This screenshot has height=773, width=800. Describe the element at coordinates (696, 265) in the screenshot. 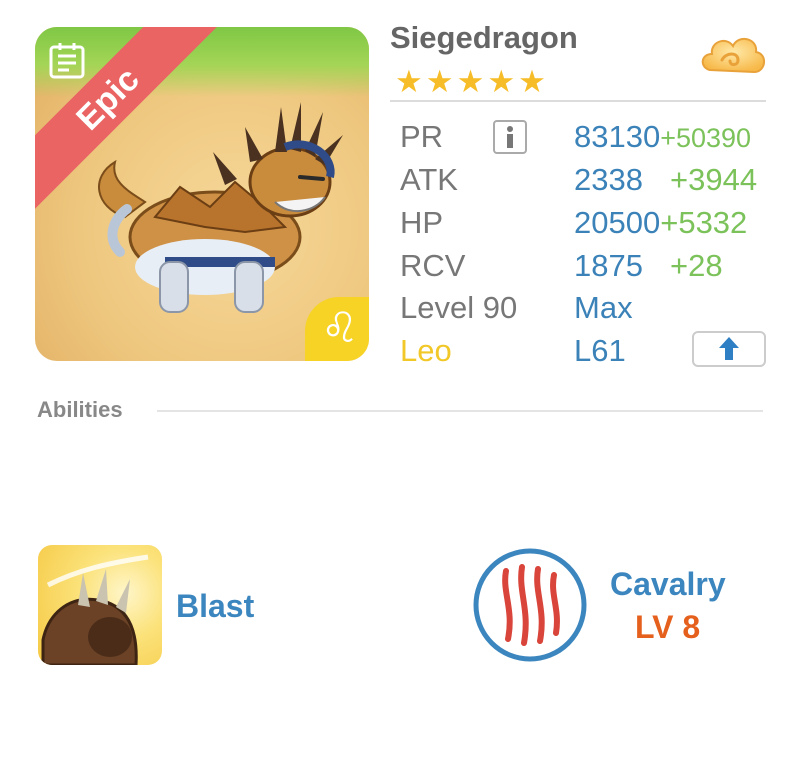

I see `stat-bonus-rcv: +28` at that location.